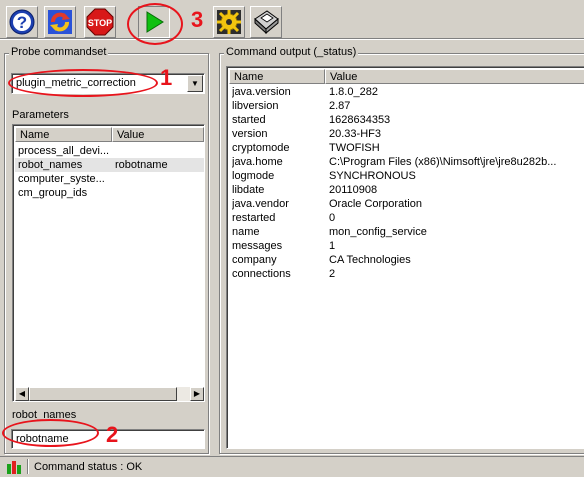 The image size is (584, 477). Describe the element at coordinates (332, 218) in the screenshot. I see `output-value: 0` at that location.